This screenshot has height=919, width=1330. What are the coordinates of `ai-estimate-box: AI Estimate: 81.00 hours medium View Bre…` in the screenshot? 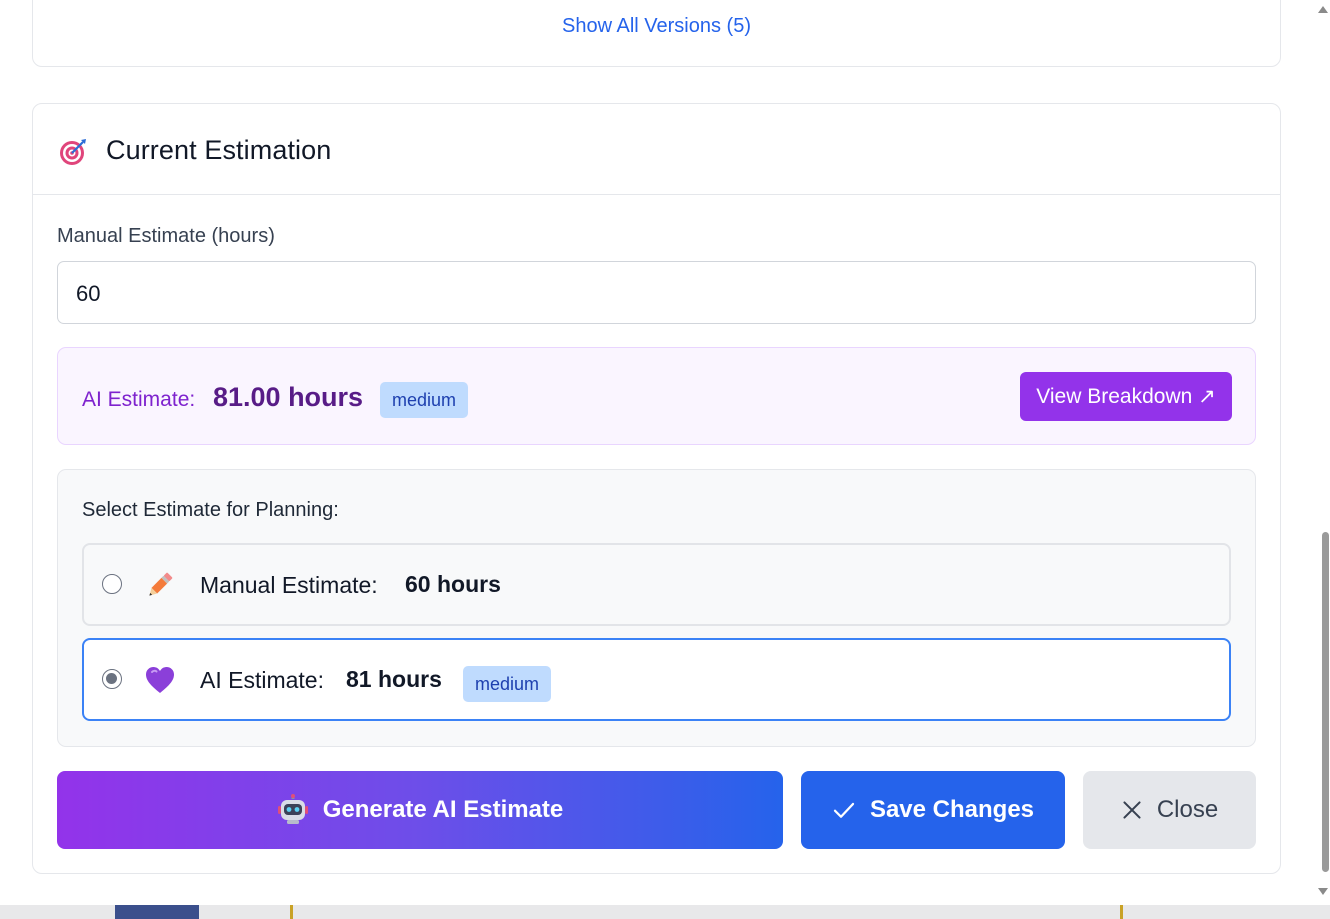 It's located at (656, 396).